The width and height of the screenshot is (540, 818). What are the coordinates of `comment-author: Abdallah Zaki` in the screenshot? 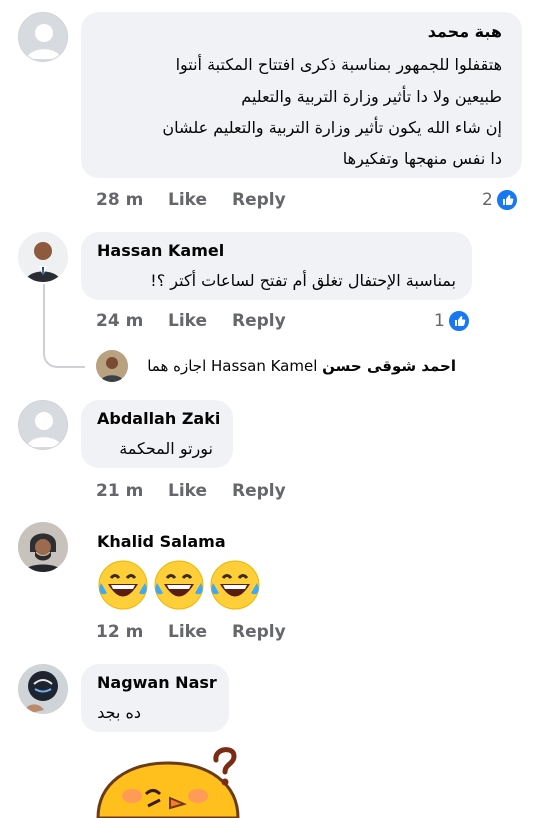 It's located at (158, 418).